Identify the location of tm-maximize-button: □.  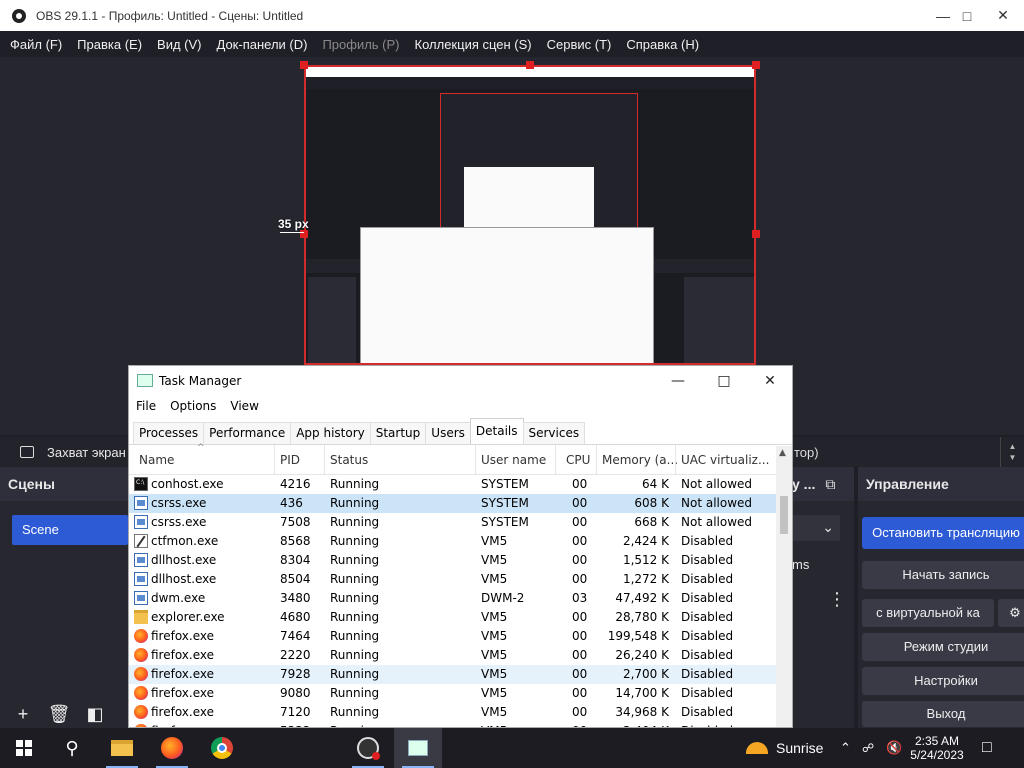
(724, 380).